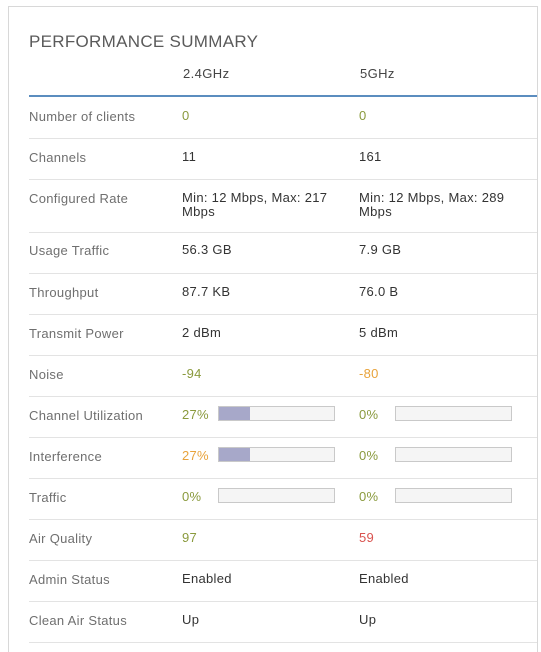  I want to click on row-label: Throughput, so click(64, 292).